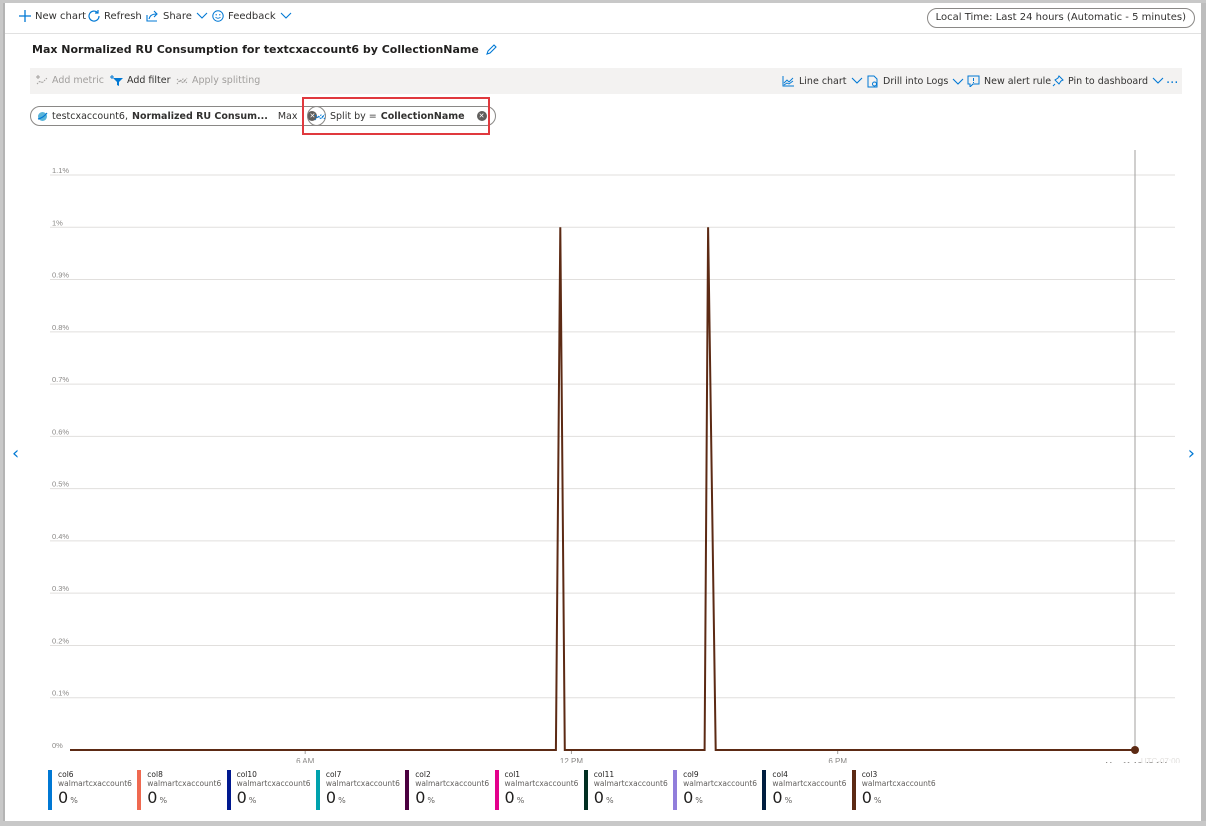  Describe the element at coordinates (422, 116) in the screenshot. I see `split-value: CollectionName` at that location.